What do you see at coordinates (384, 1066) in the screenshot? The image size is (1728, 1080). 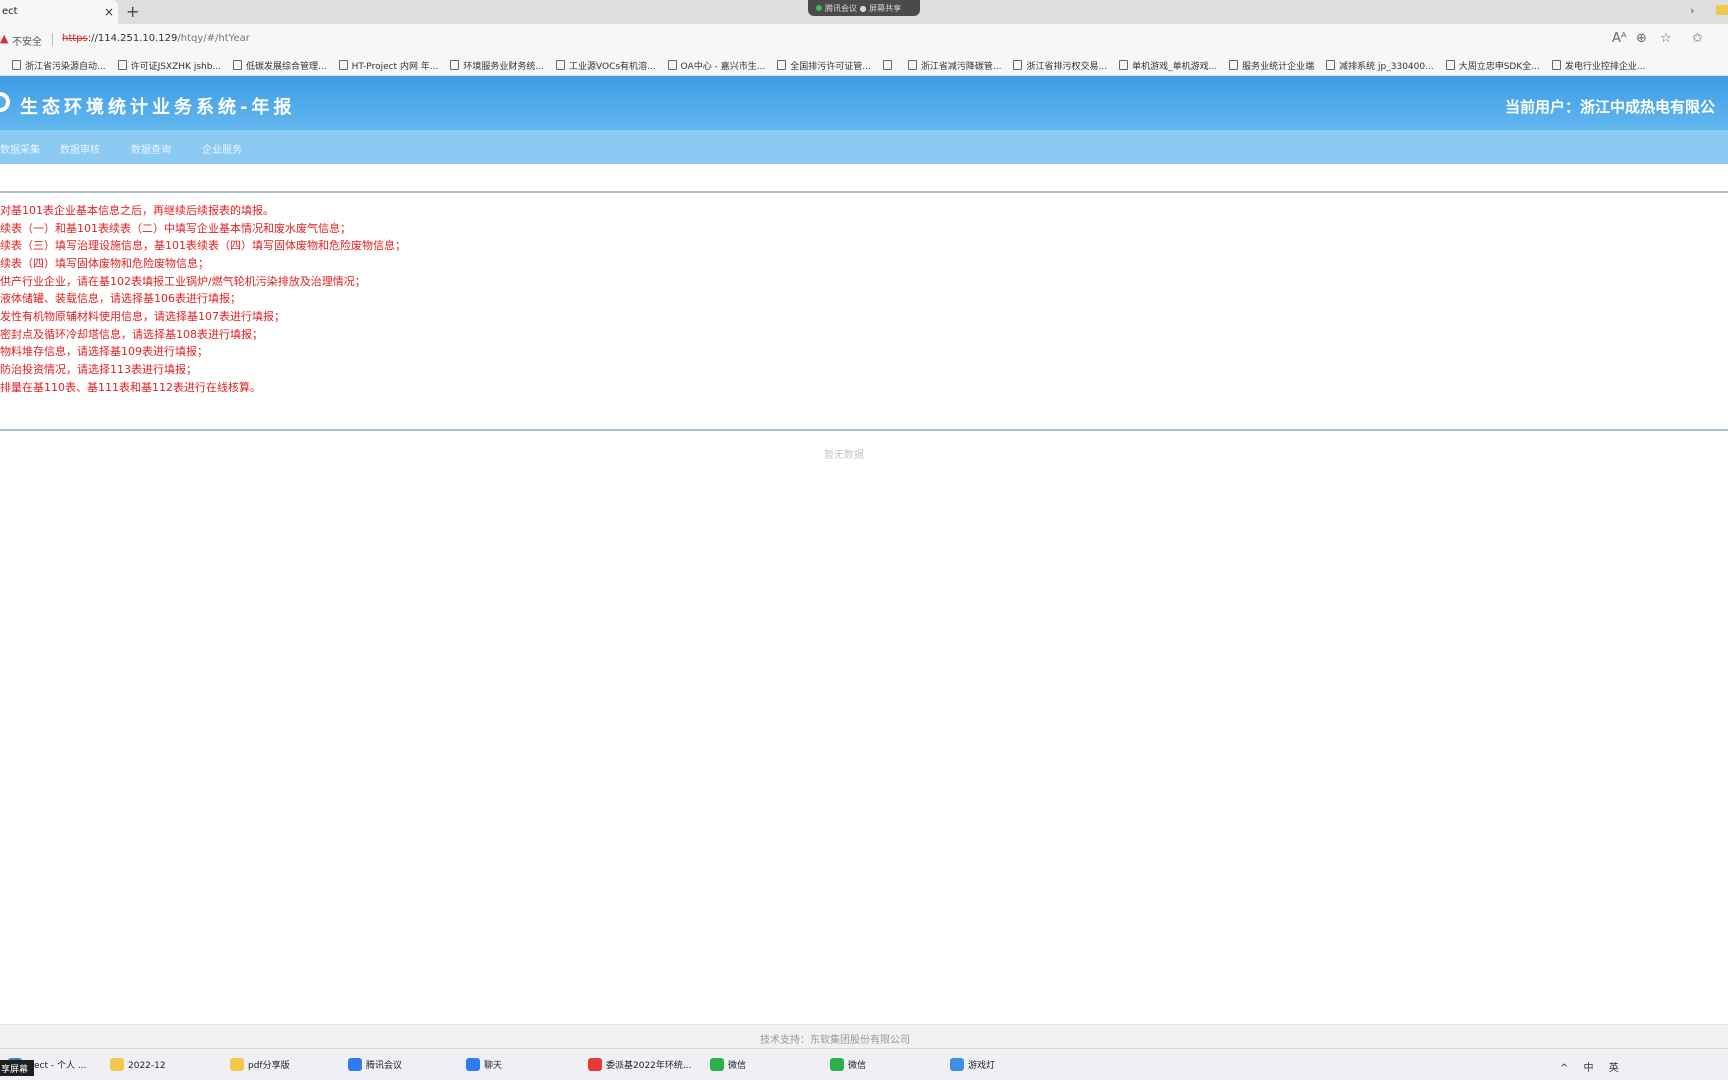 I see `taskbar-item-label: 腾讯会议` at bounding box center [384, 1066].